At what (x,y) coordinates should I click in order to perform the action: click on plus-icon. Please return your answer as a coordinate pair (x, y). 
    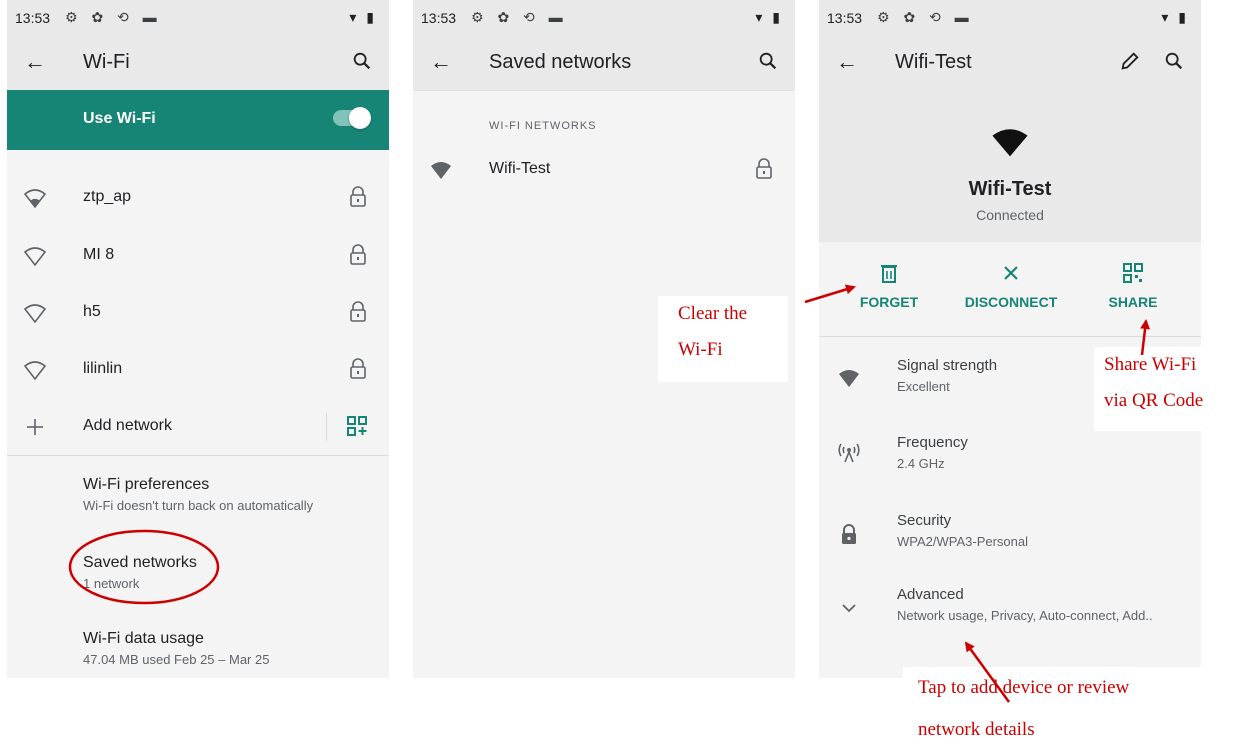
    Looking at the image, I should click on (35, 427).